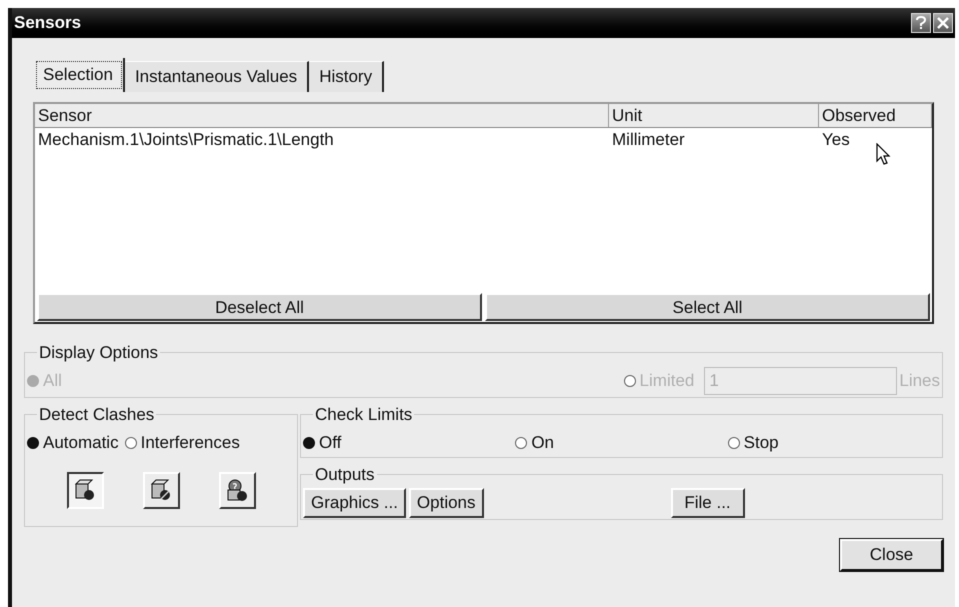 This screenshot has height=607, width=959. I want to click on table-cell-text: Yes, so click(836, 140).